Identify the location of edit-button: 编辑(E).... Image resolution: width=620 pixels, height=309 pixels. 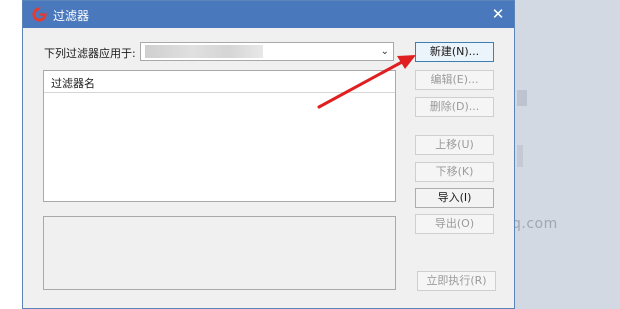
(454, 80).